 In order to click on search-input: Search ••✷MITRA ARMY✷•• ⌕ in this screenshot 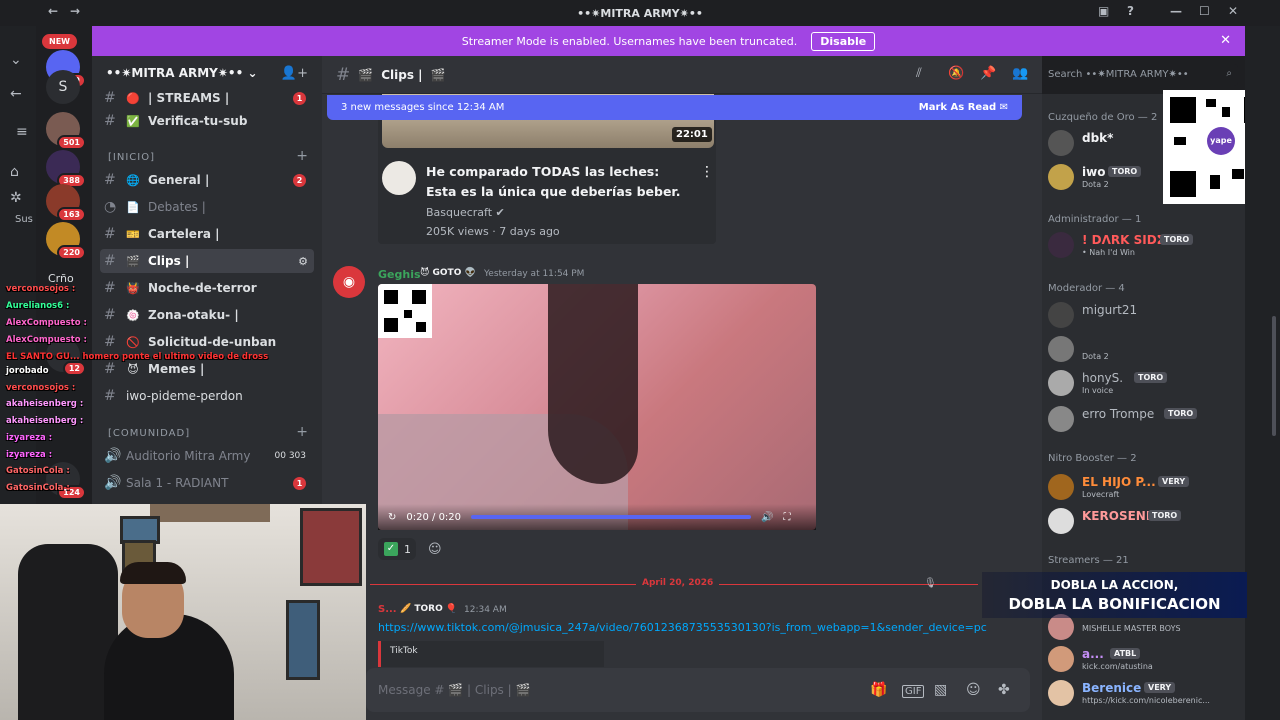, I will do `click(1140, 75)`.